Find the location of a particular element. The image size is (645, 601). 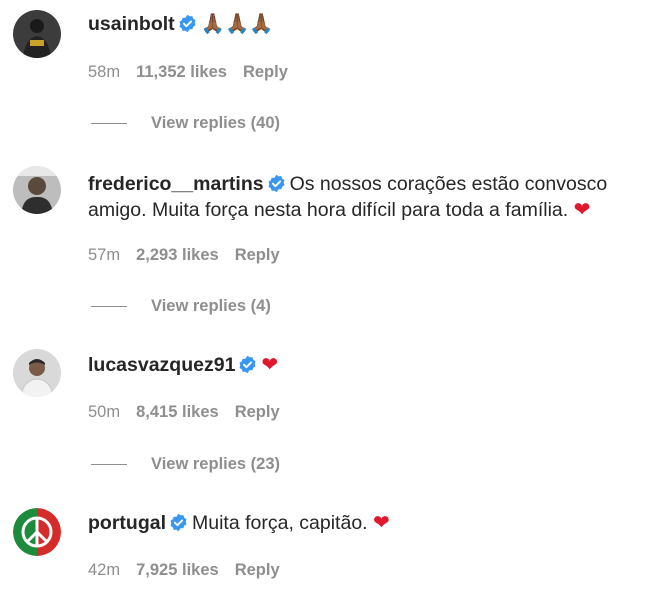

comment-text: Muita força, capitão. is located at coordinates (280, 523).